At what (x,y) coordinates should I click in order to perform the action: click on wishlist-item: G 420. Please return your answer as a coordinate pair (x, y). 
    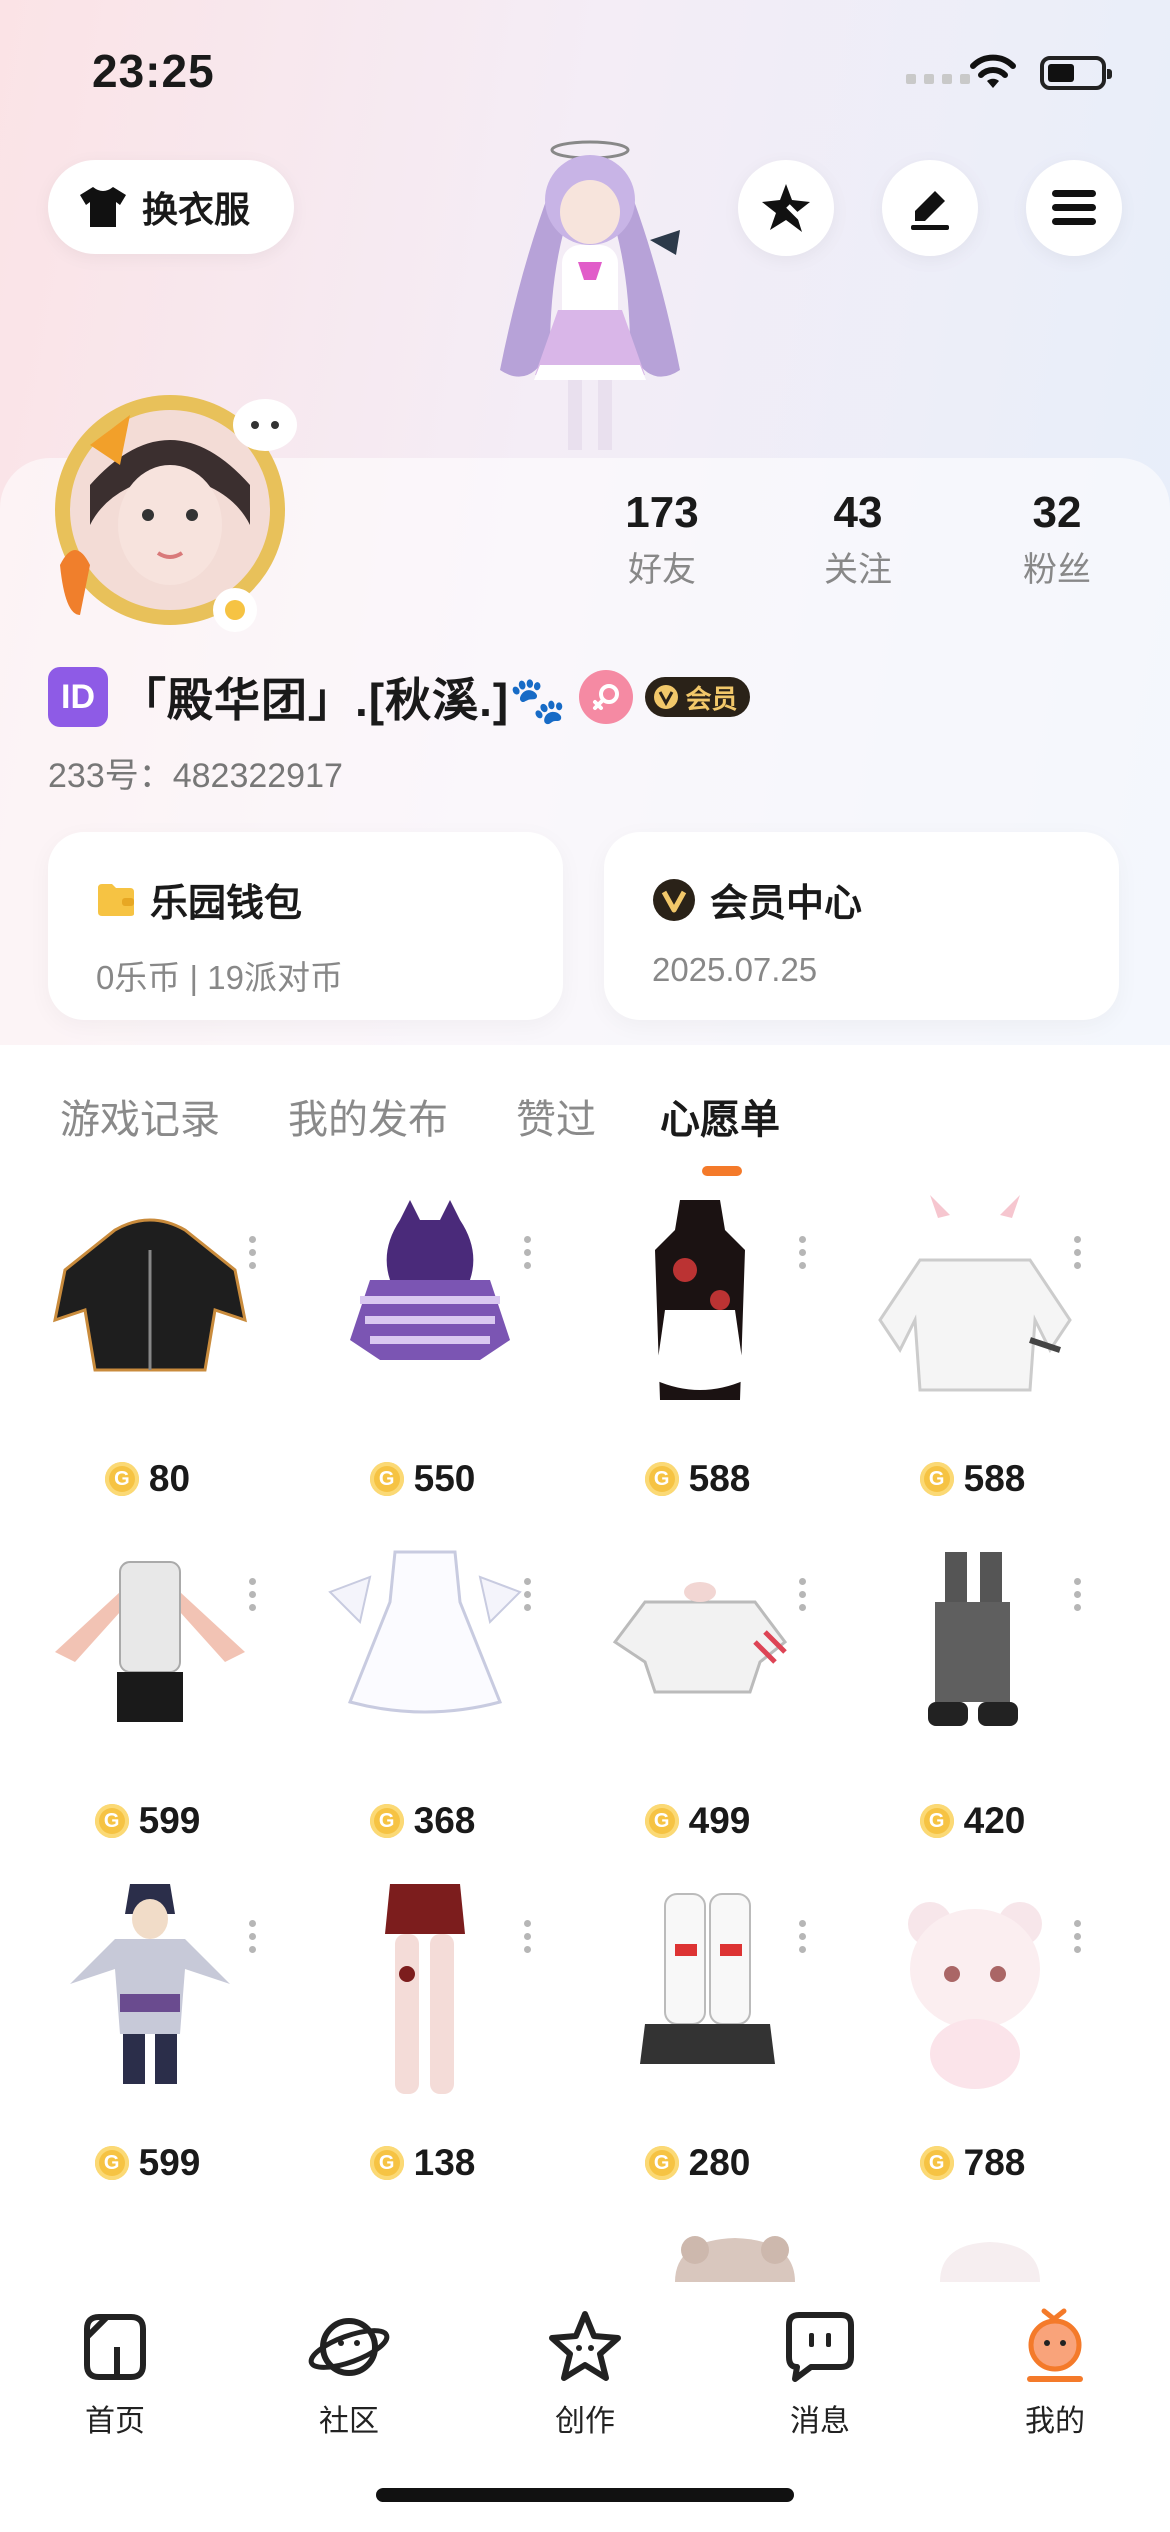
    Looking at the image, I should click on (972, 1692).